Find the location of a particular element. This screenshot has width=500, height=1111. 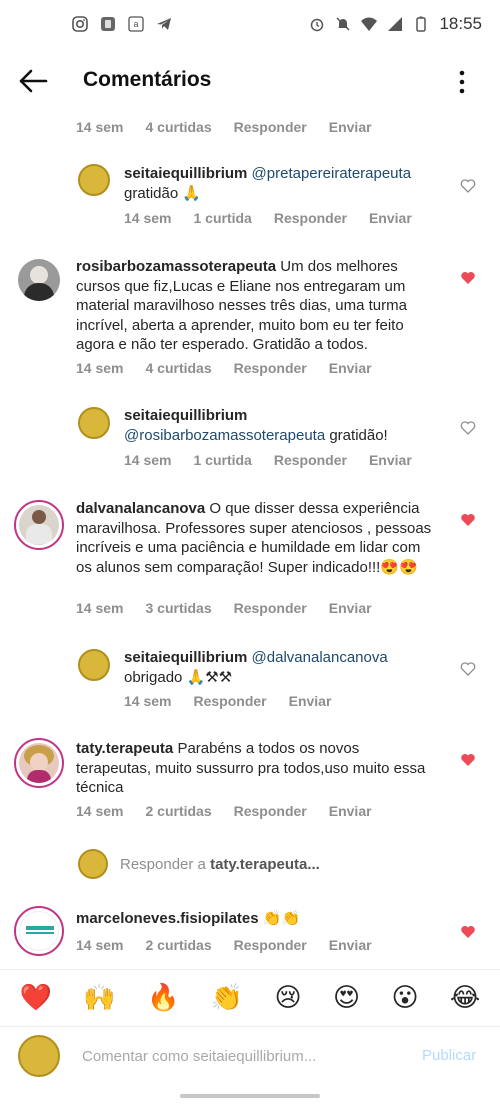

comment-username: marceloneves.fisiopilates is located at coordinates (167, 918).